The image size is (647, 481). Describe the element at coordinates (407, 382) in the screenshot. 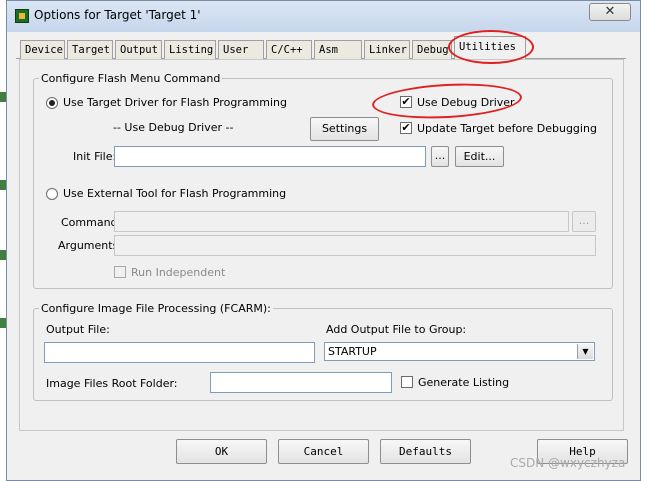

I see `generate-listing-checkbox` at that location.